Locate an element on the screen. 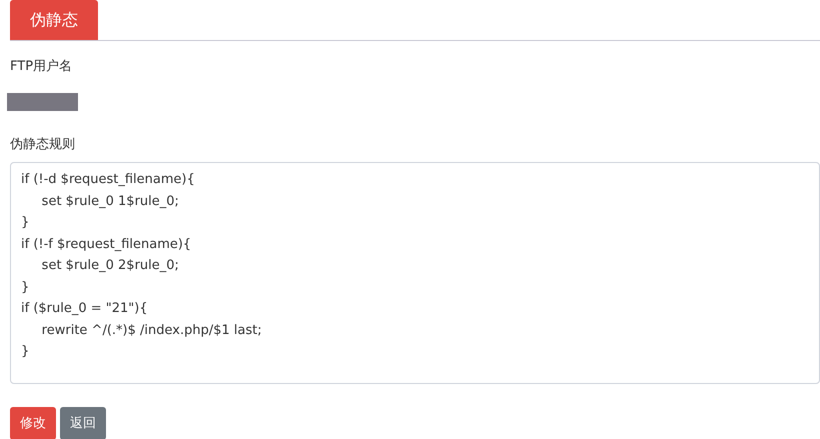 The height and width of the screenshot is (439, 820). action-button: 修改 is located at coordinates (33, 422).